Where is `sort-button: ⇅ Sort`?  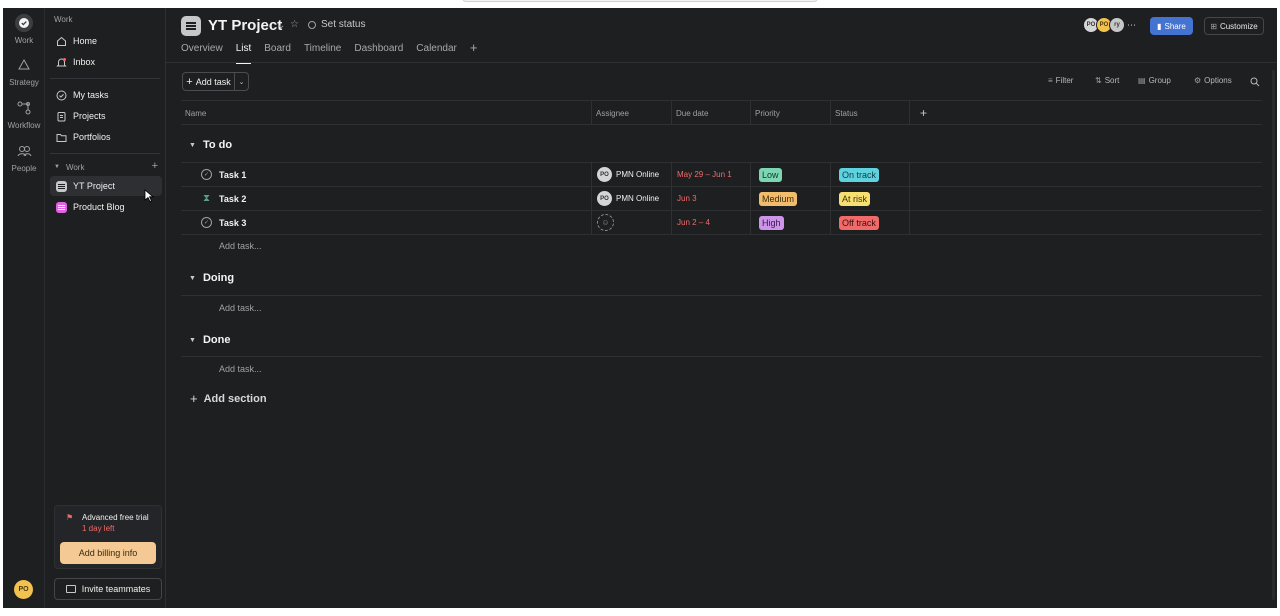
sort-button: ⇅ Sort is located at coordinates (1107, 80).